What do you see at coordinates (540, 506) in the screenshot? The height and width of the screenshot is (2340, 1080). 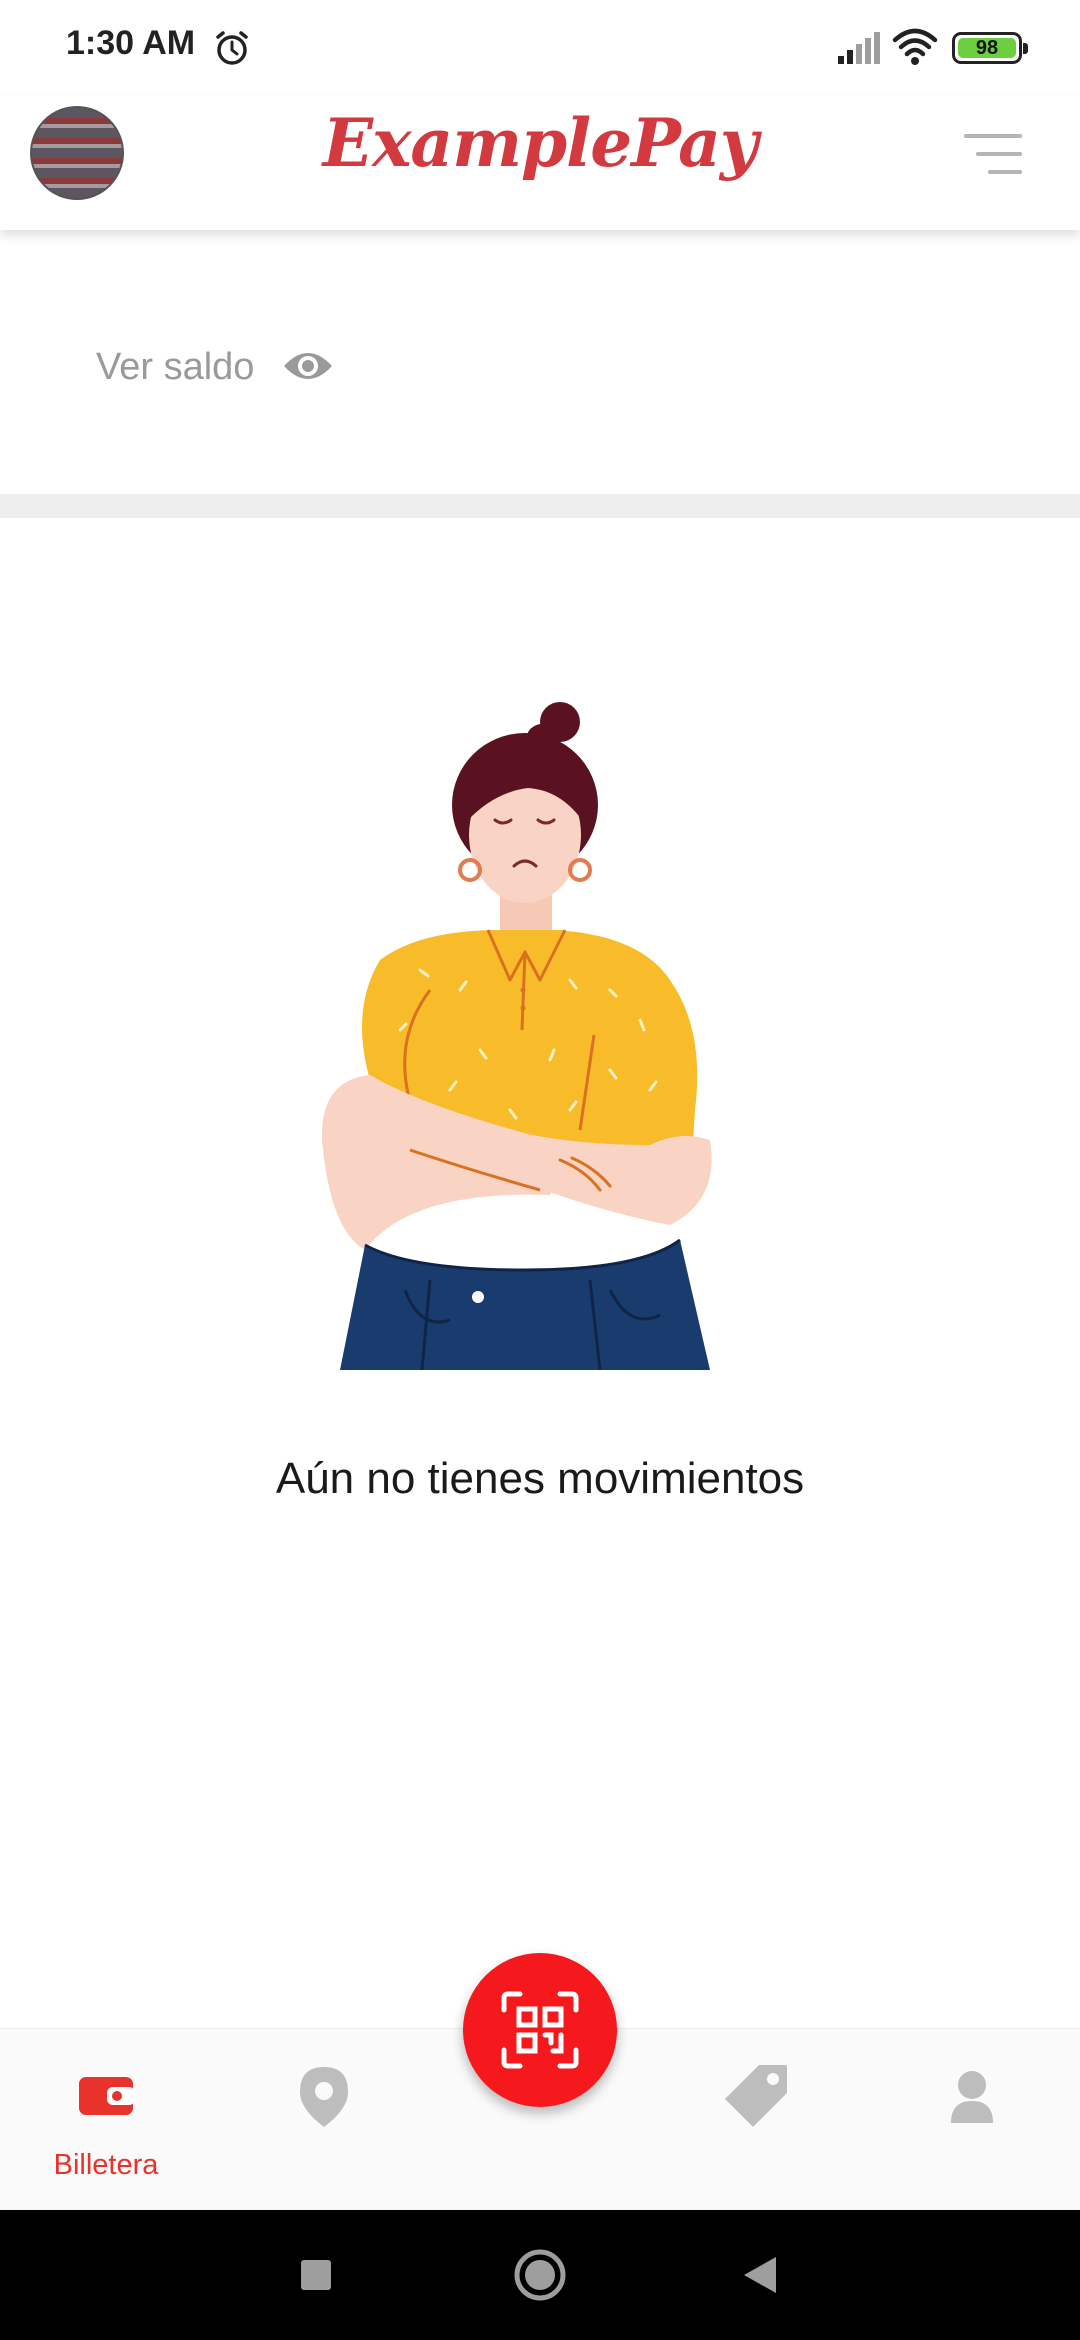 I see `section-divider` at bounding box center [540, 506].